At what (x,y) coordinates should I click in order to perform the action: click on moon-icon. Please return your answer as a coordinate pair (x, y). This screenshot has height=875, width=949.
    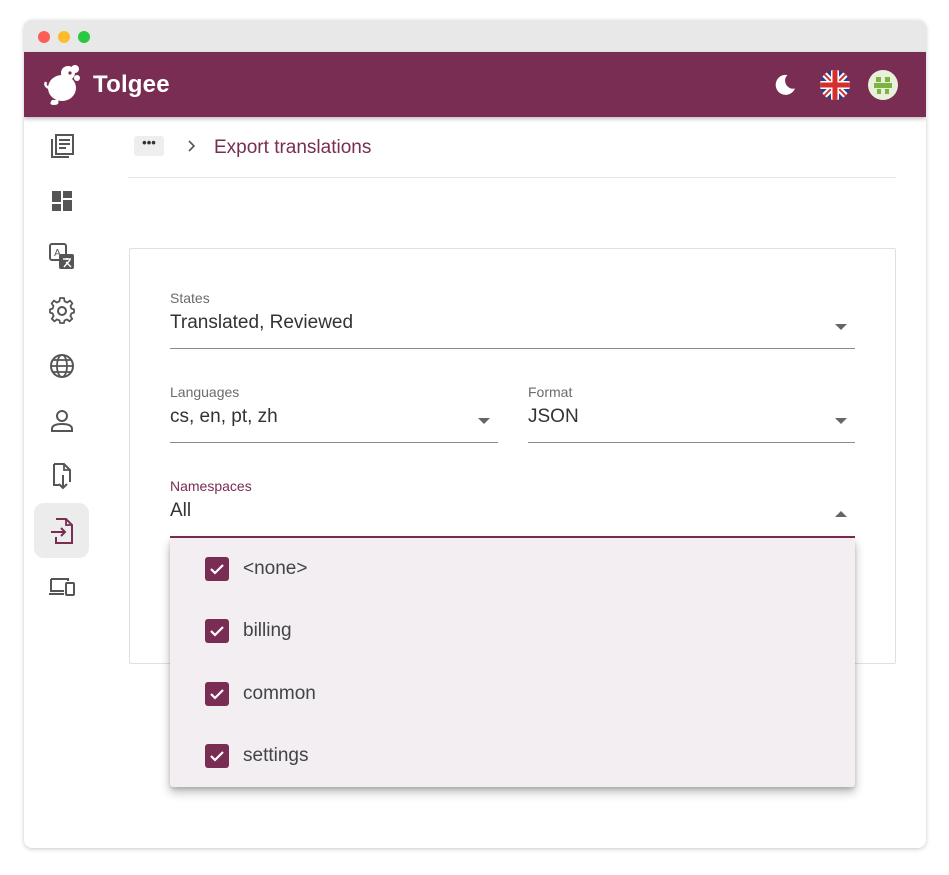
    Looking at the image, I should click on (785, 84).